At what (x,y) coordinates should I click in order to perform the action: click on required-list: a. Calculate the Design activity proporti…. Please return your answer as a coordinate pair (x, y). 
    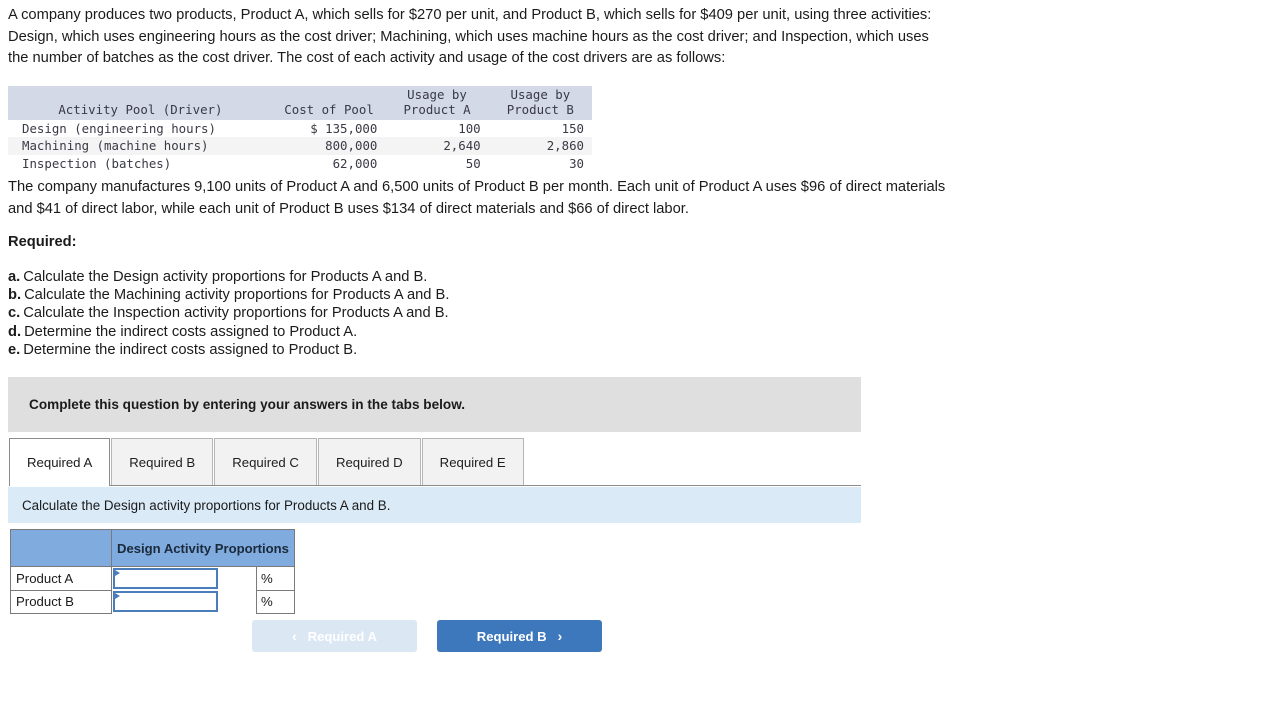
    Looking at the image, I should click on (228, 313).